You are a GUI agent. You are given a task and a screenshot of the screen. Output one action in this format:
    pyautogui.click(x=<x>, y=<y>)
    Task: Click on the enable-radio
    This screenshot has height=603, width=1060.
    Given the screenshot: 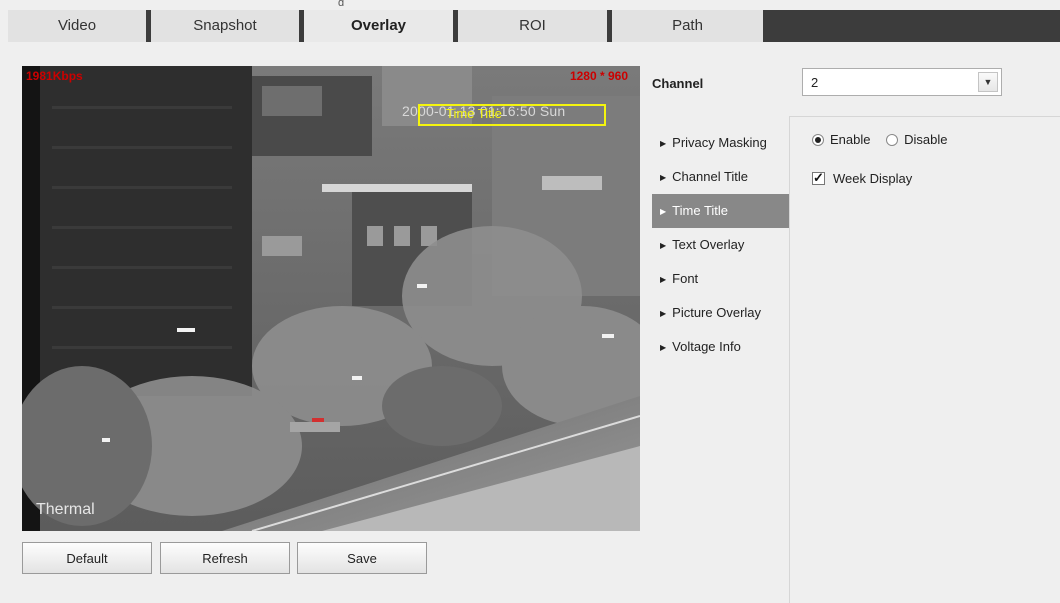 What is the action you would take?
    pyautogui.click(x=818, y=140)
    